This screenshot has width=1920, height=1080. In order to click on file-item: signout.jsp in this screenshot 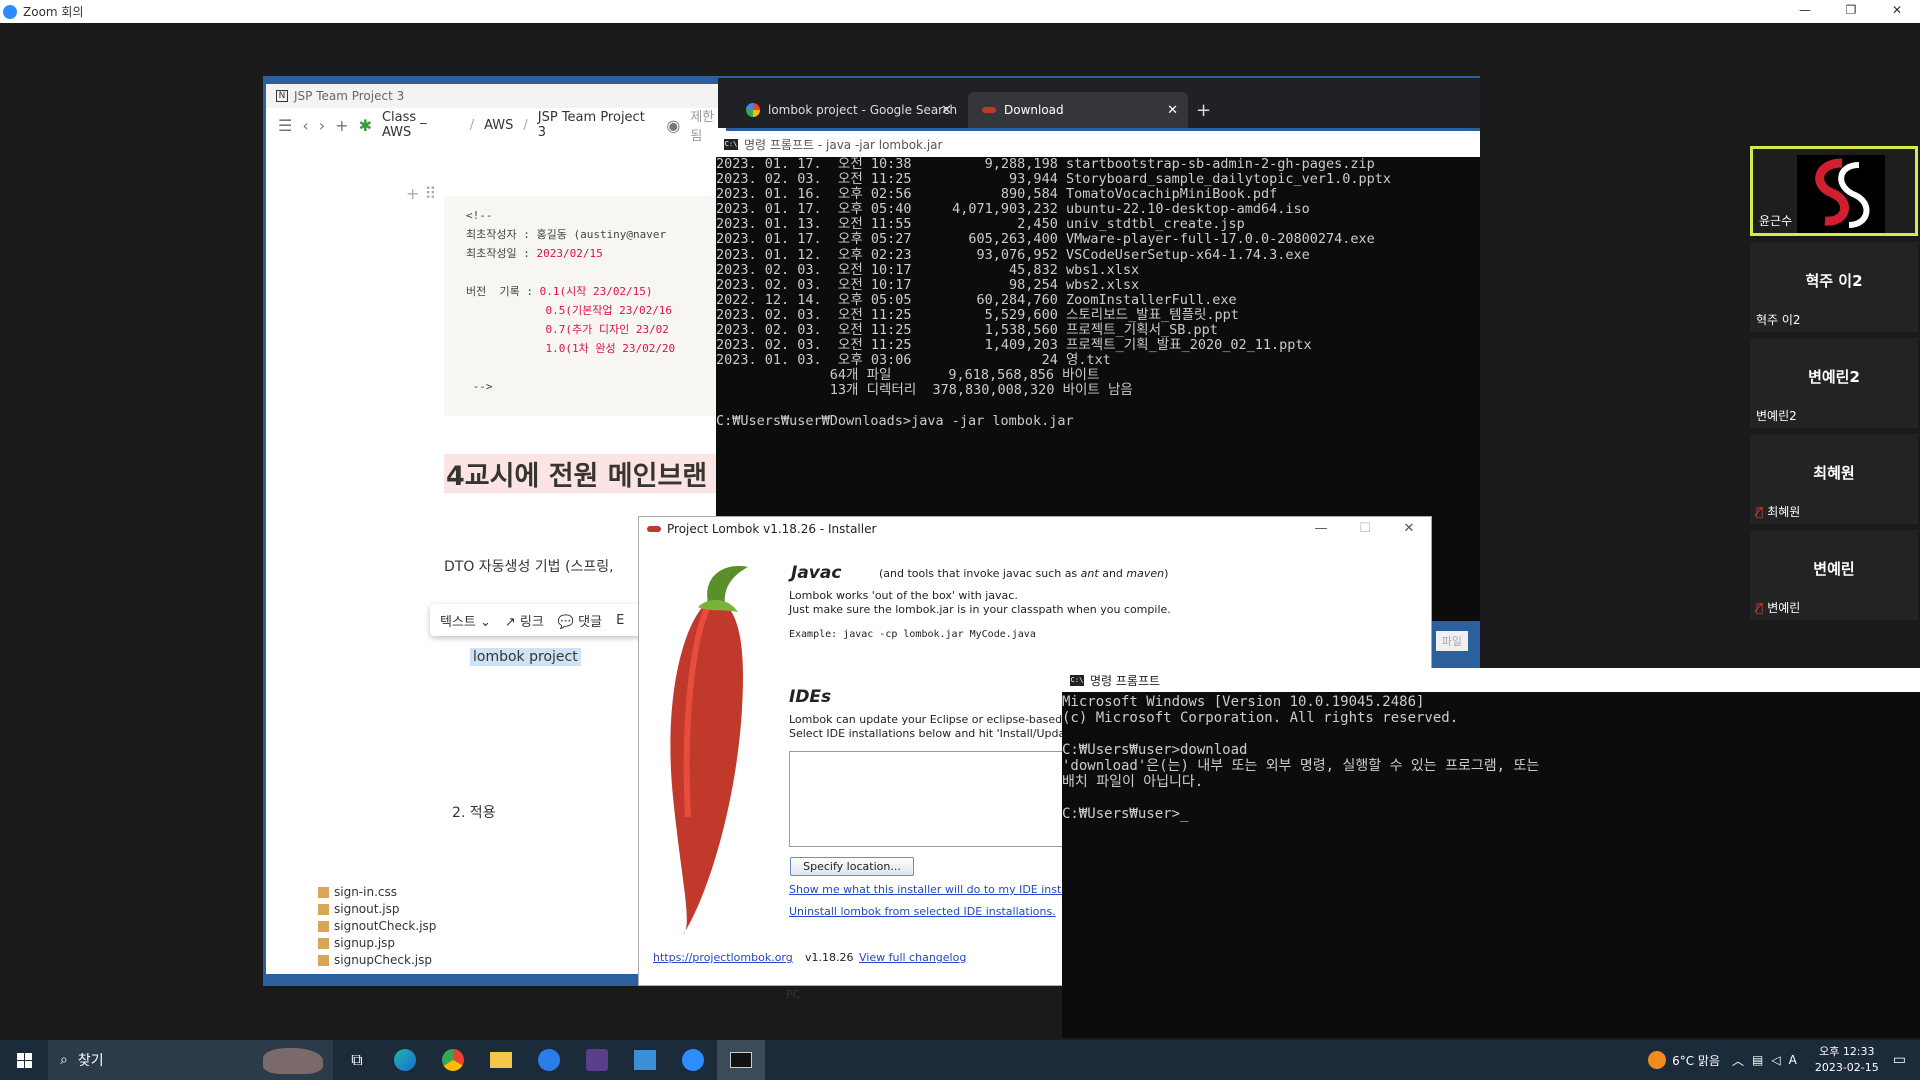, I will do `click(376, 909)`.